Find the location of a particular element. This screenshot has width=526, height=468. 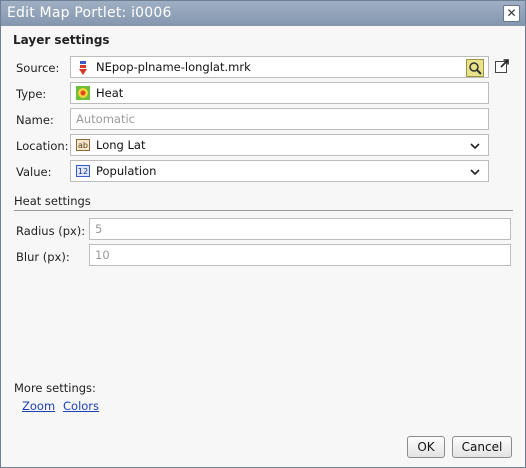

more-settings-label: More settings: is located at coordinates (55, 388).